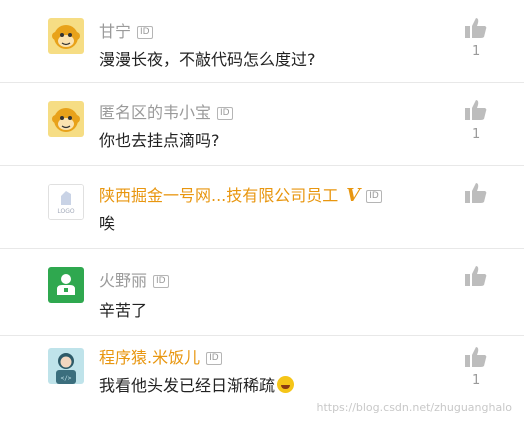 This screenshot has width=524, height=422. I want to click on verified-badge: V, so click(353, 195).